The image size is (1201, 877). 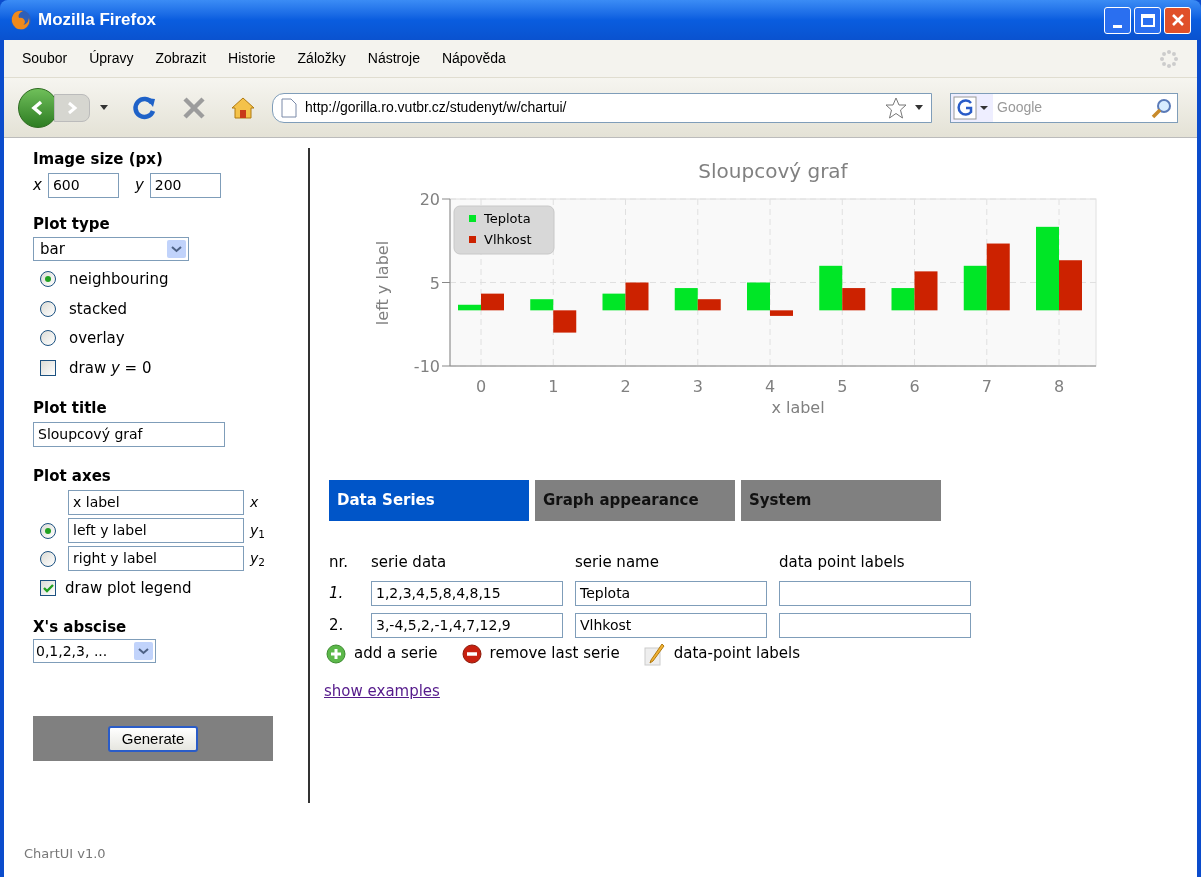 What do you see at coordinates (770, 386) in the screenshot?
I see `x-tick-label: 4` at bounding box center [770, 386].